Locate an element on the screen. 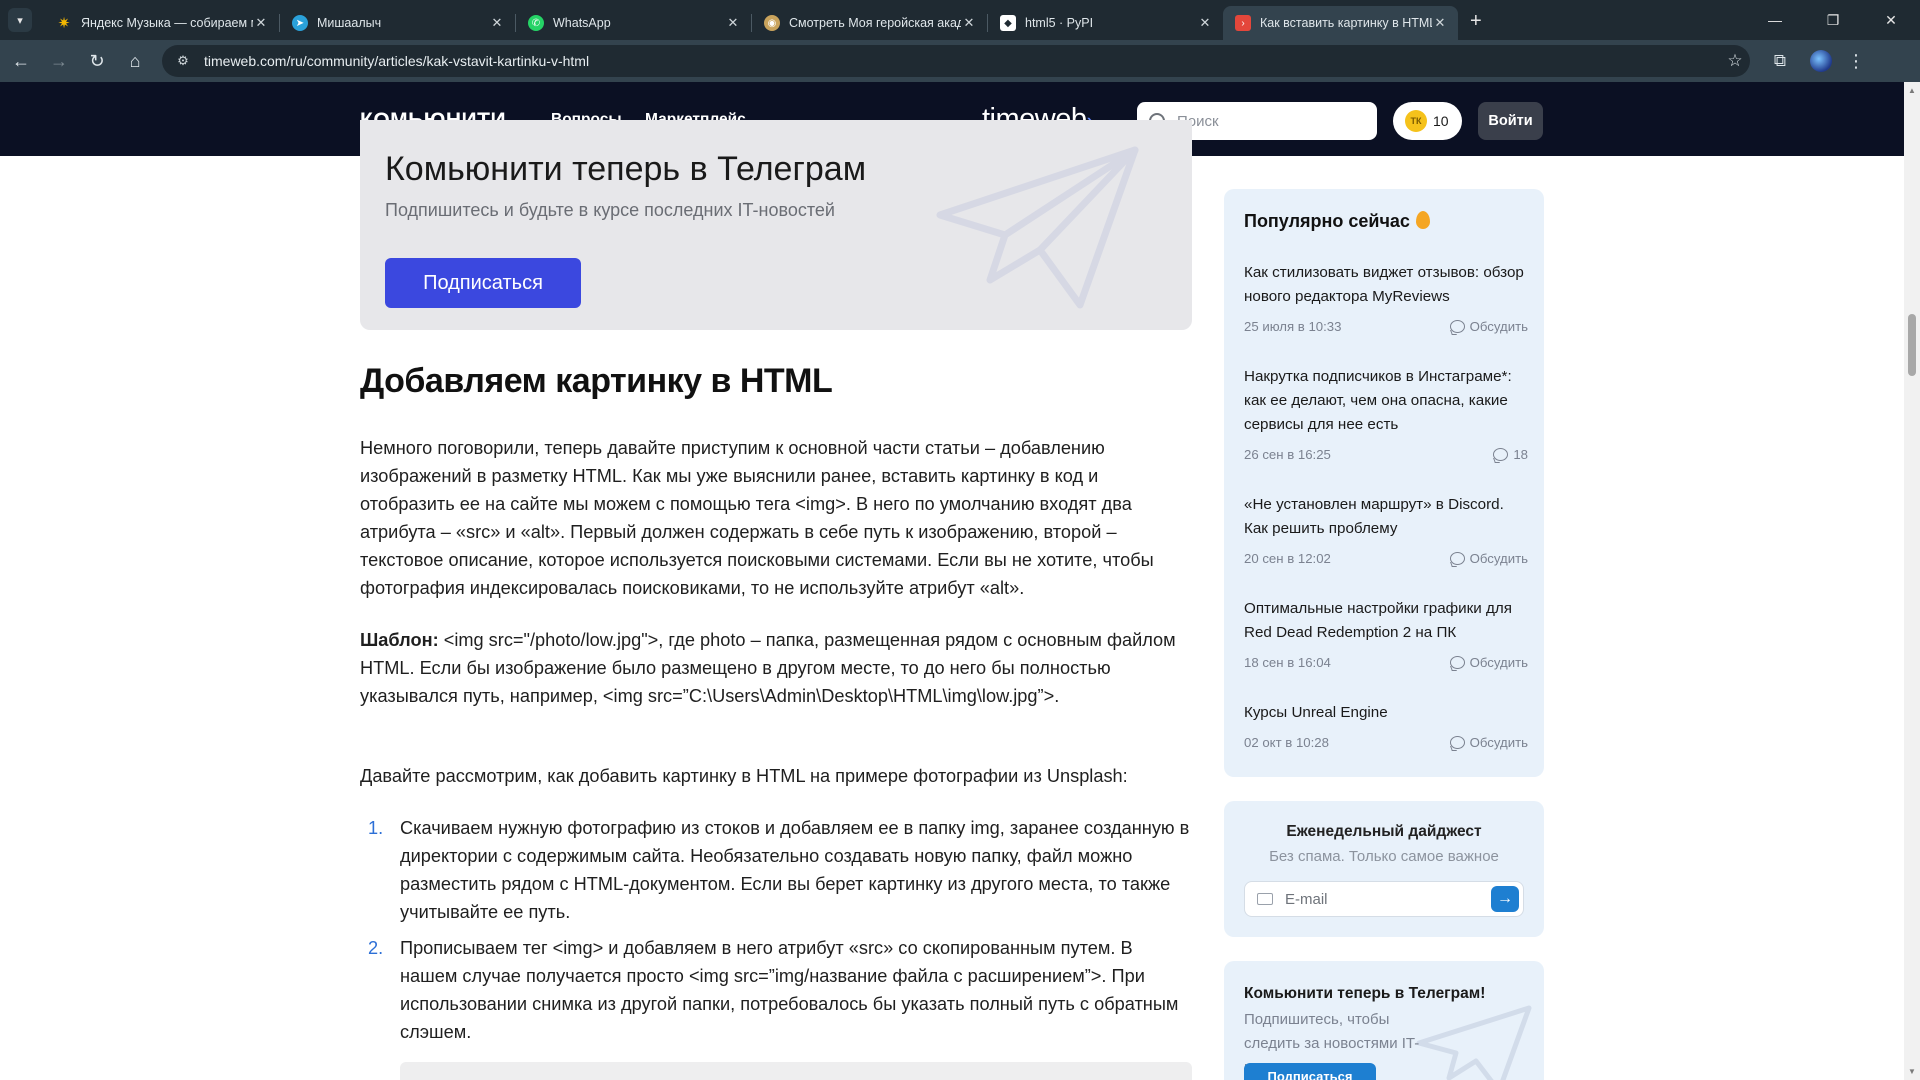  home-icon: ⌂ is located at coordinates (135, 61).